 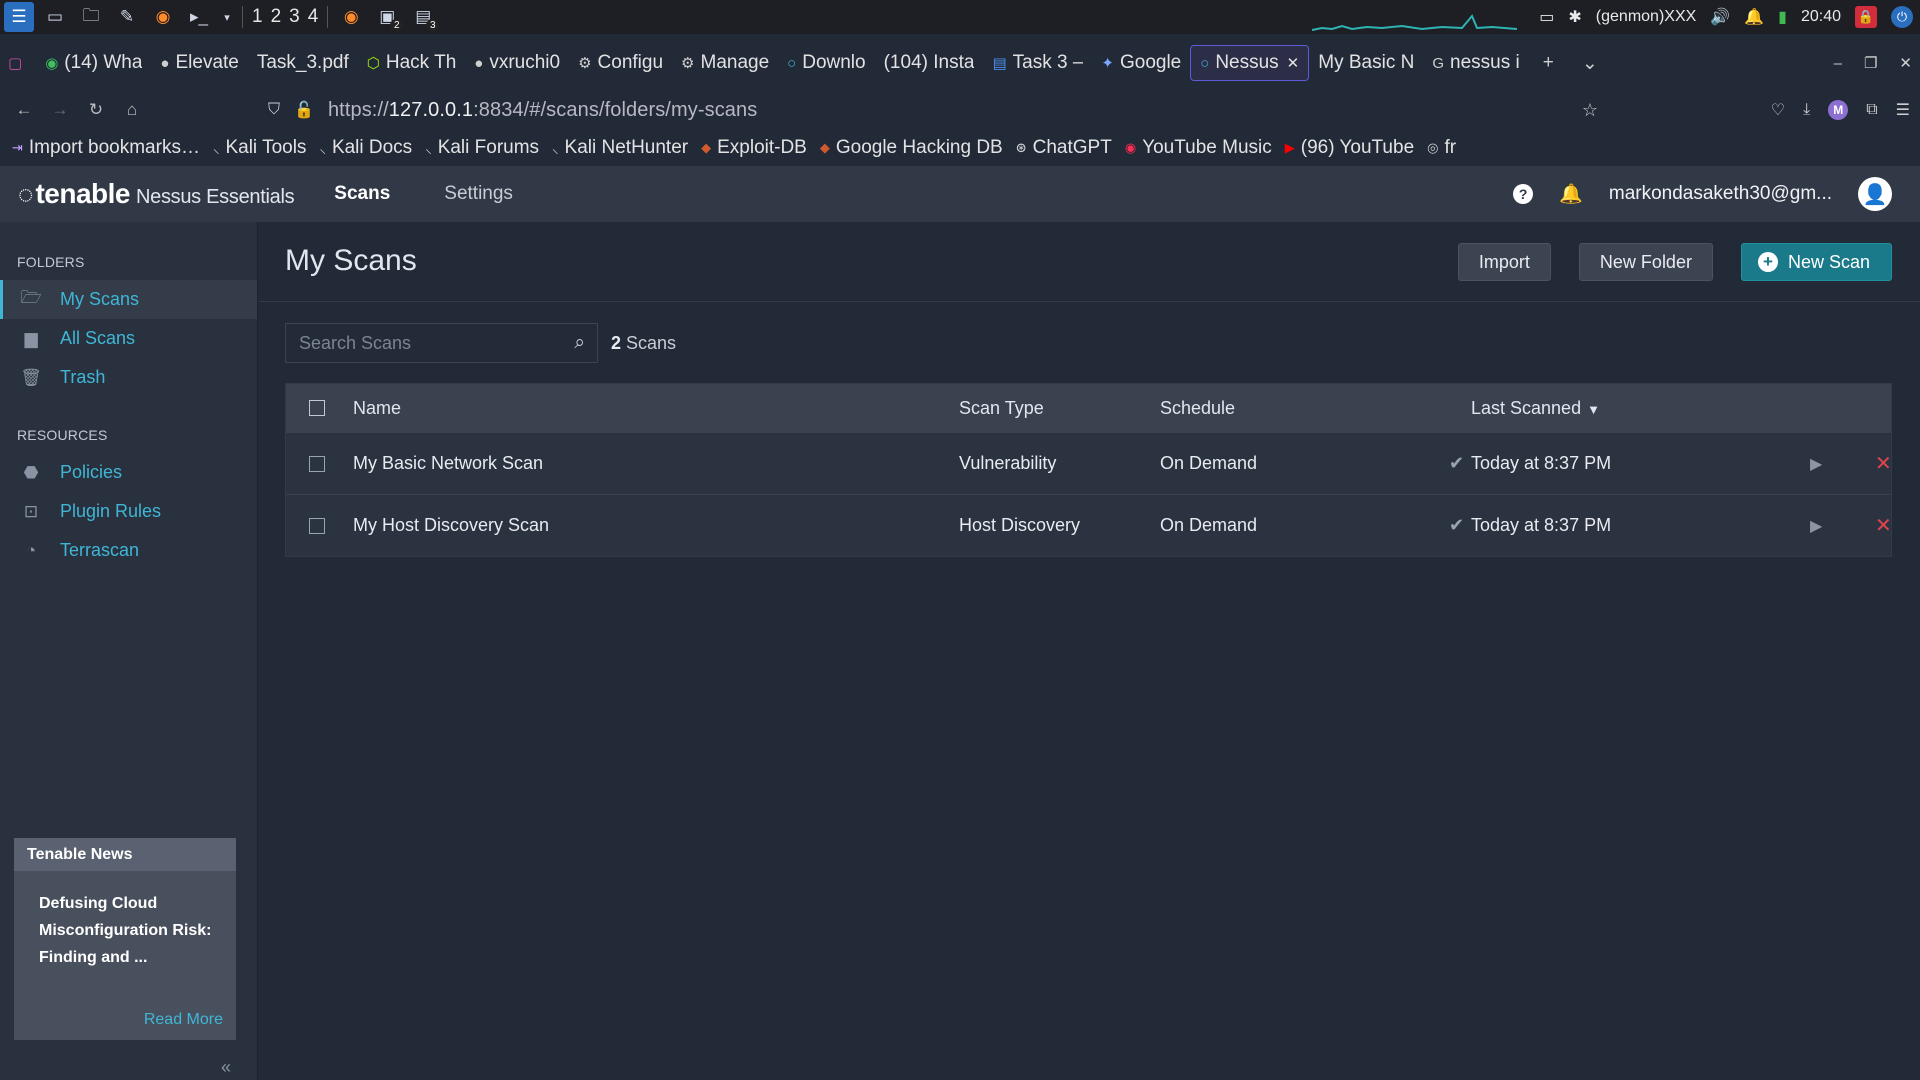 What do you see at coordinates (1903, 110) in the screenshot?
I see `hamburger-menu-icon: ☰` at bounding box center [1903, 110].